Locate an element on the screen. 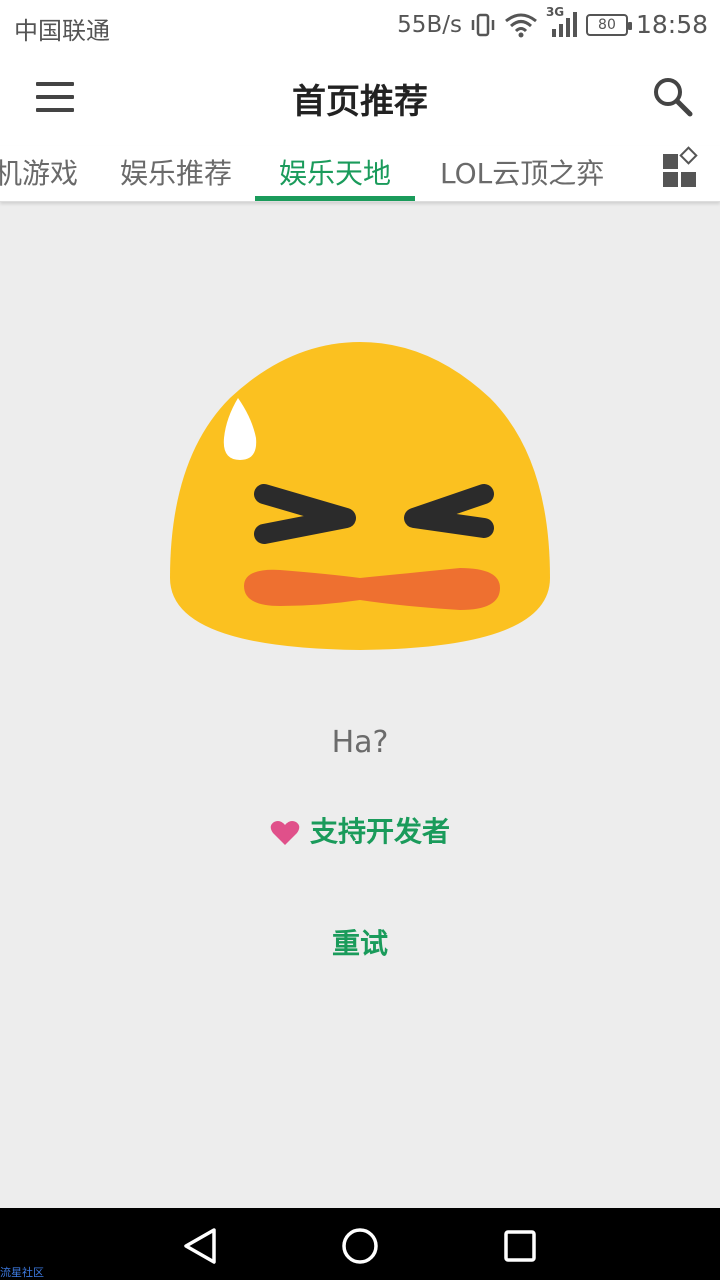 The height and width of the screenshot is (1280, 720). system-nav-bar: 流星社区 is located at coordinates (360, 1244).